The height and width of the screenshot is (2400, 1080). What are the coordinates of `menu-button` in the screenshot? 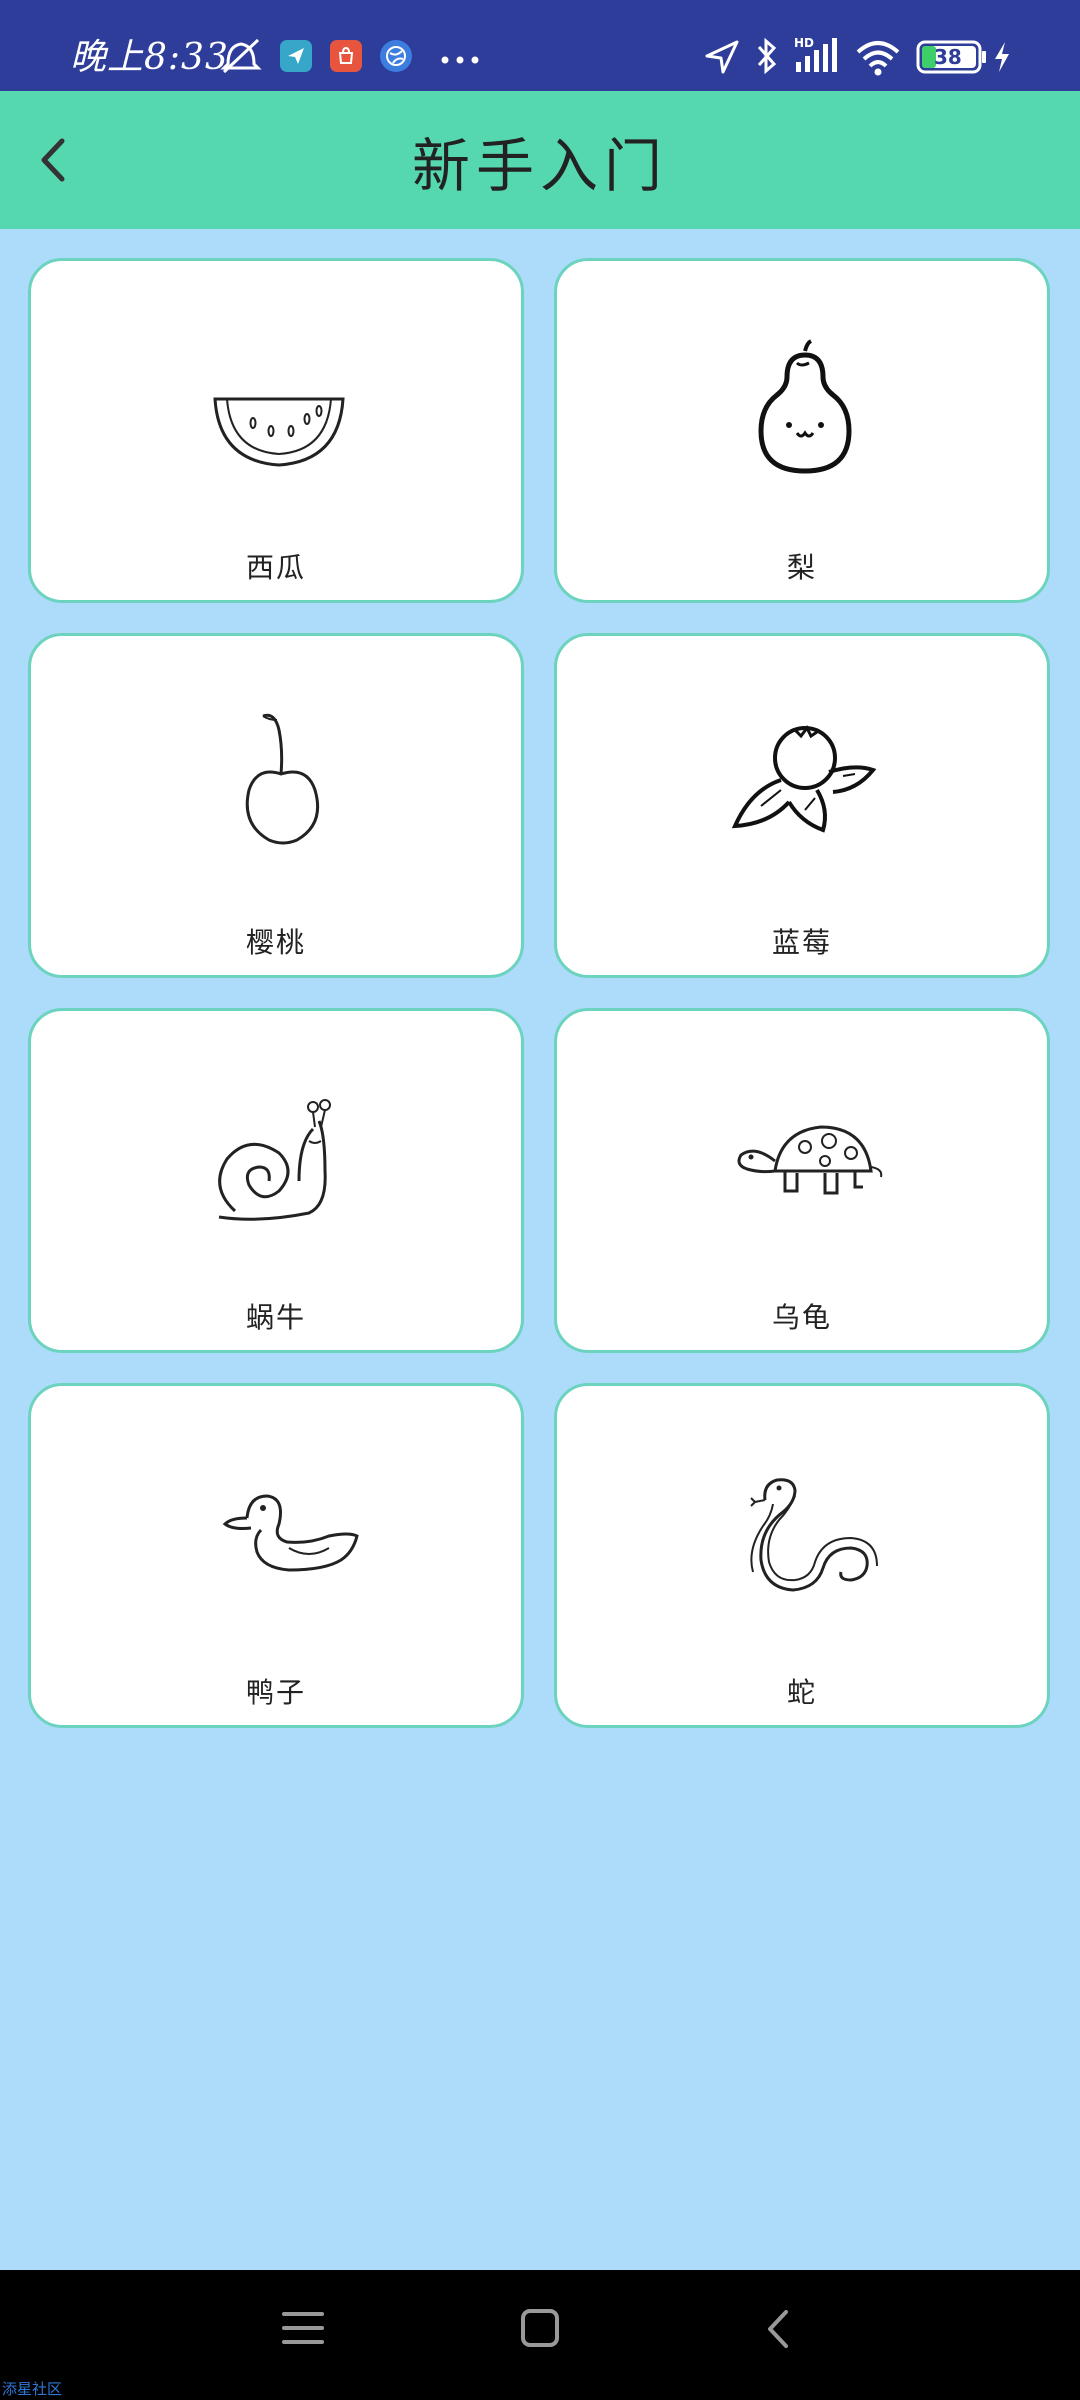 It's located at (303, 2330).